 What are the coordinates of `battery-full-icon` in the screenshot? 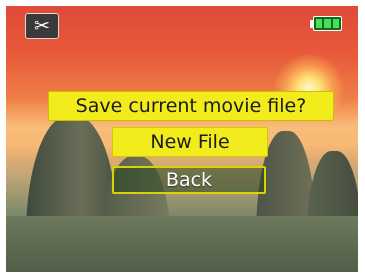 It's located at (327, 24).